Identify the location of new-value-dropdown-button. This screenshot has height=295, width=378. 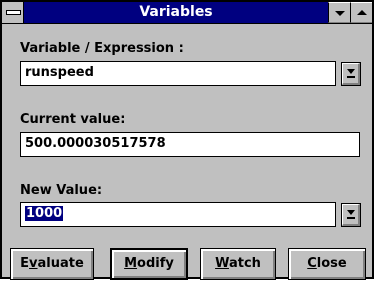
(351, 215).